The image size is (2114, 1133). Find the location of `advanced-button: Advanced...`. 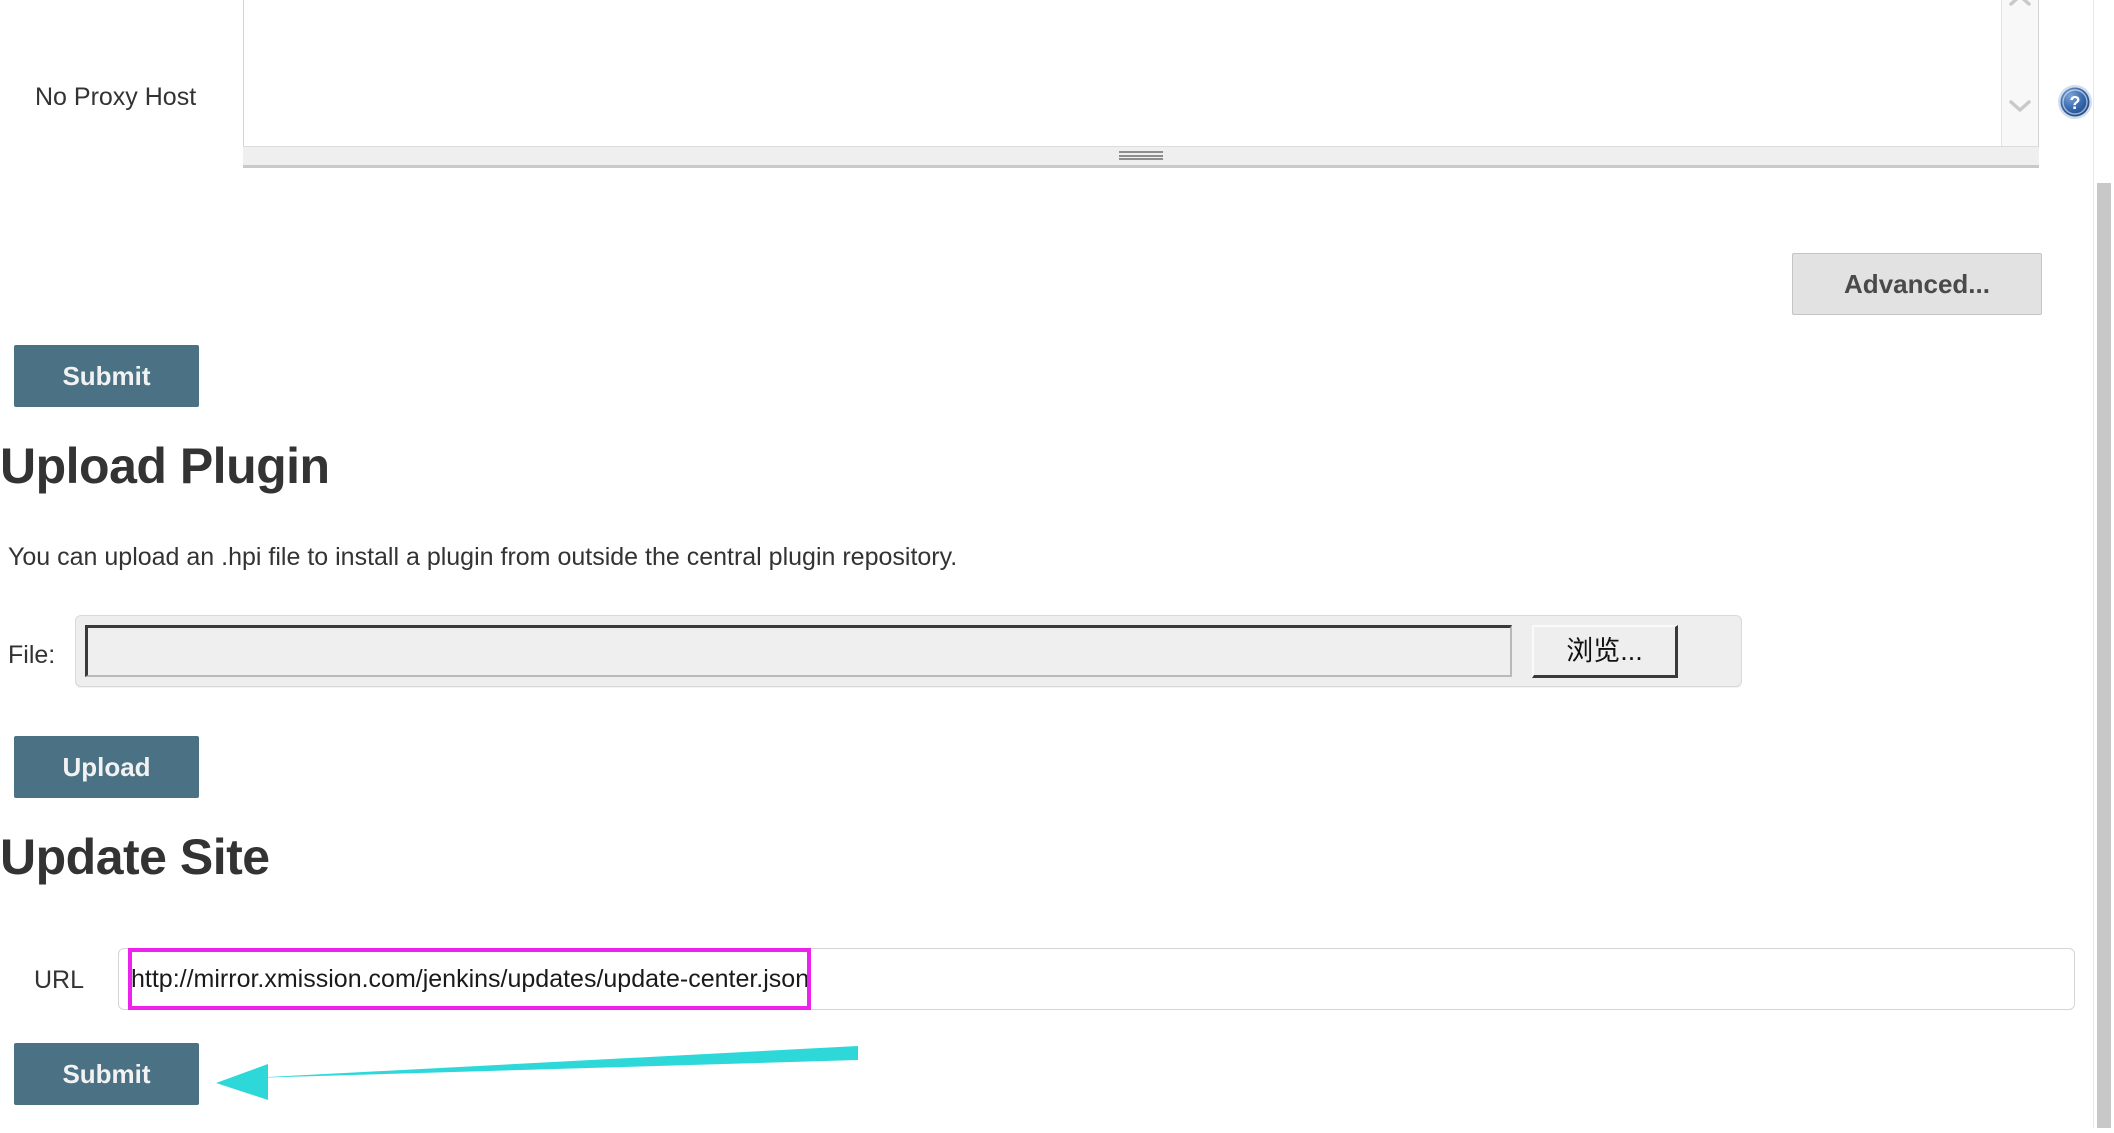

advanced-button: Advanced... is located at coordinates (1917, 284).